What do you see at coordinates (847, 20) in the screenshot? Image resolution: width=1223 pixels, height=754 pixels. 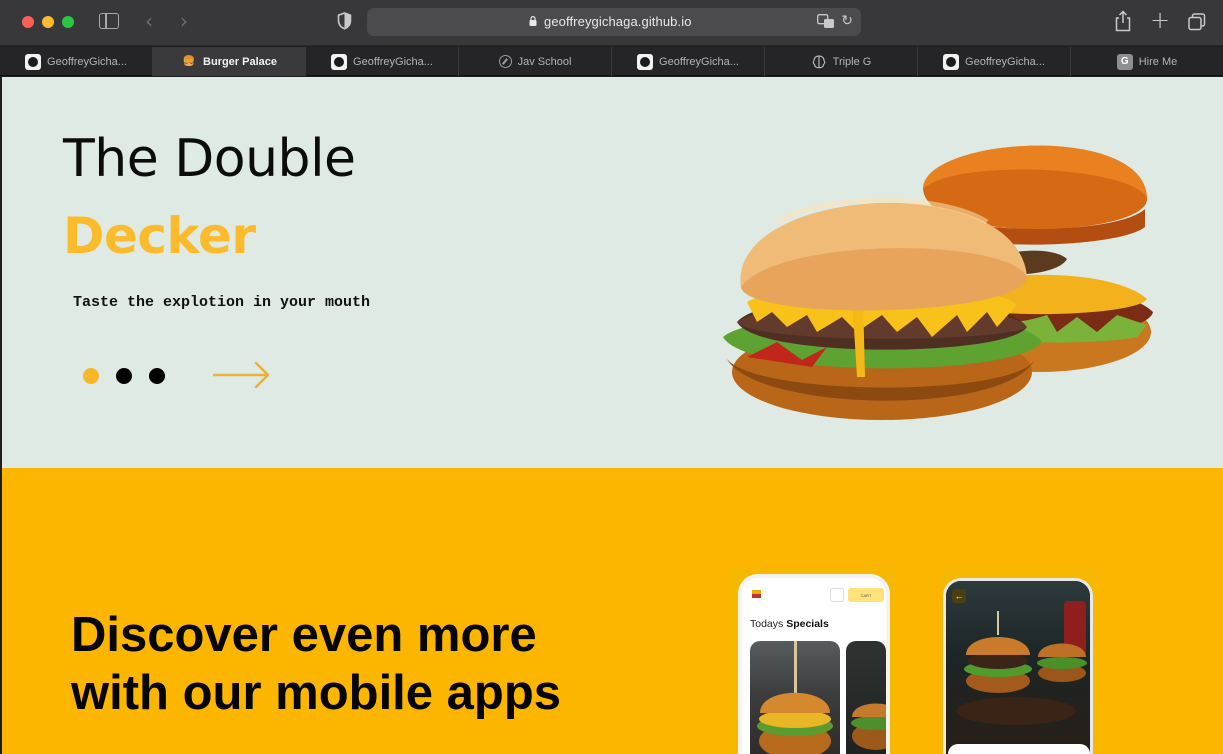 I see `reload-icon: ↻` at bounding box center [847, 20].